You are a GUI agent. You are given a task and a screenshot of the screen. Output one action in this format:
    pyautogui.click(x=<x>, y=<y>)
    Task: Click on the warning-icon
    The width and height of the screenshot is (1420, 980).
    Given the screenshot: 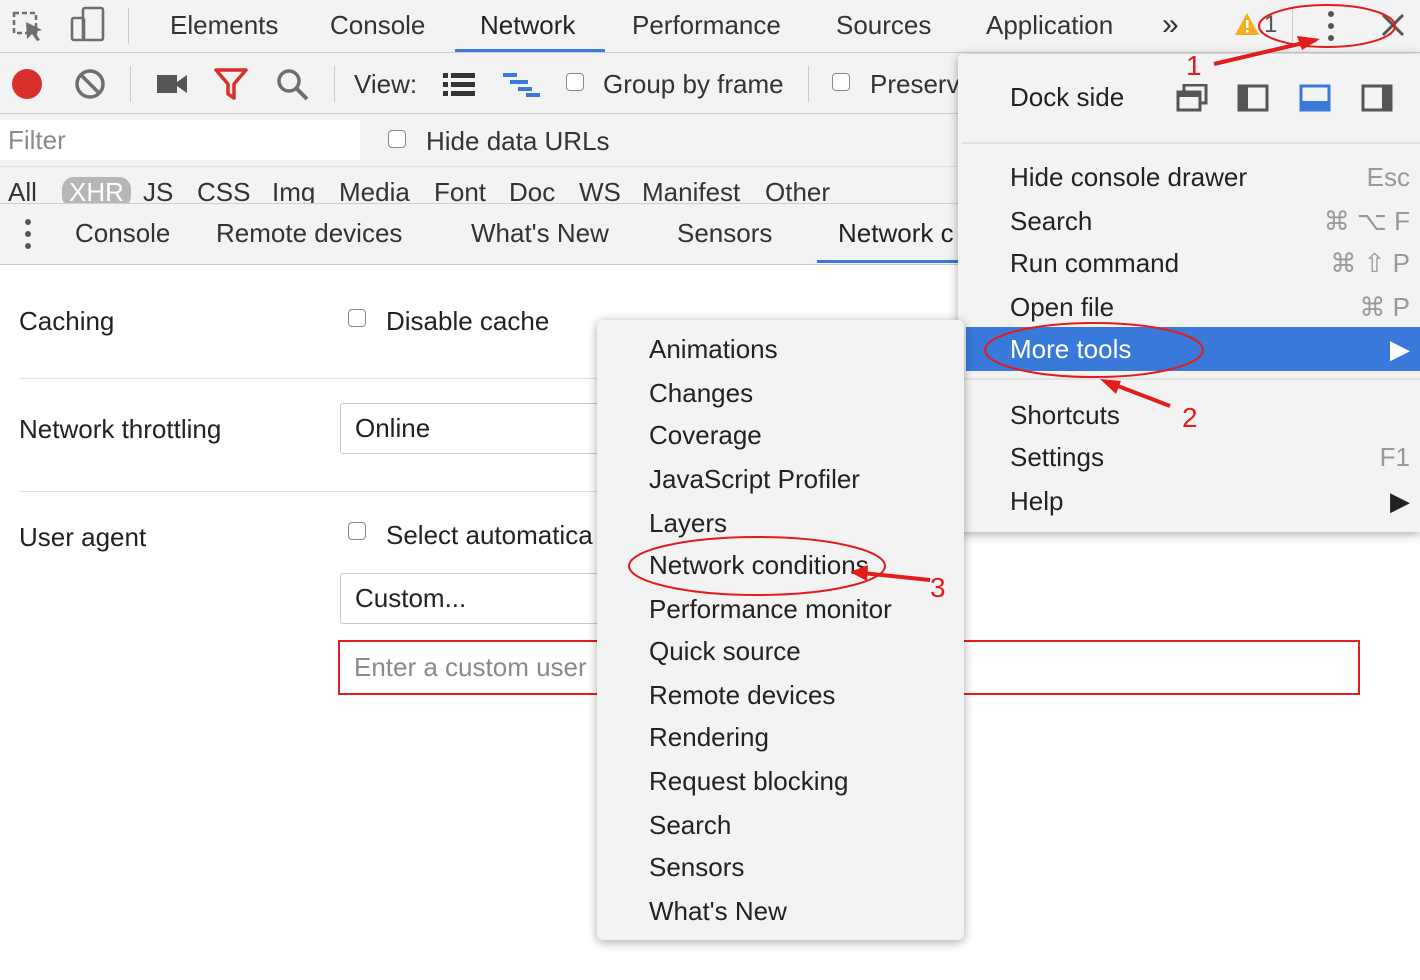 What is the action you would take?
    pyautogui.click(x=1247, y=24)
    